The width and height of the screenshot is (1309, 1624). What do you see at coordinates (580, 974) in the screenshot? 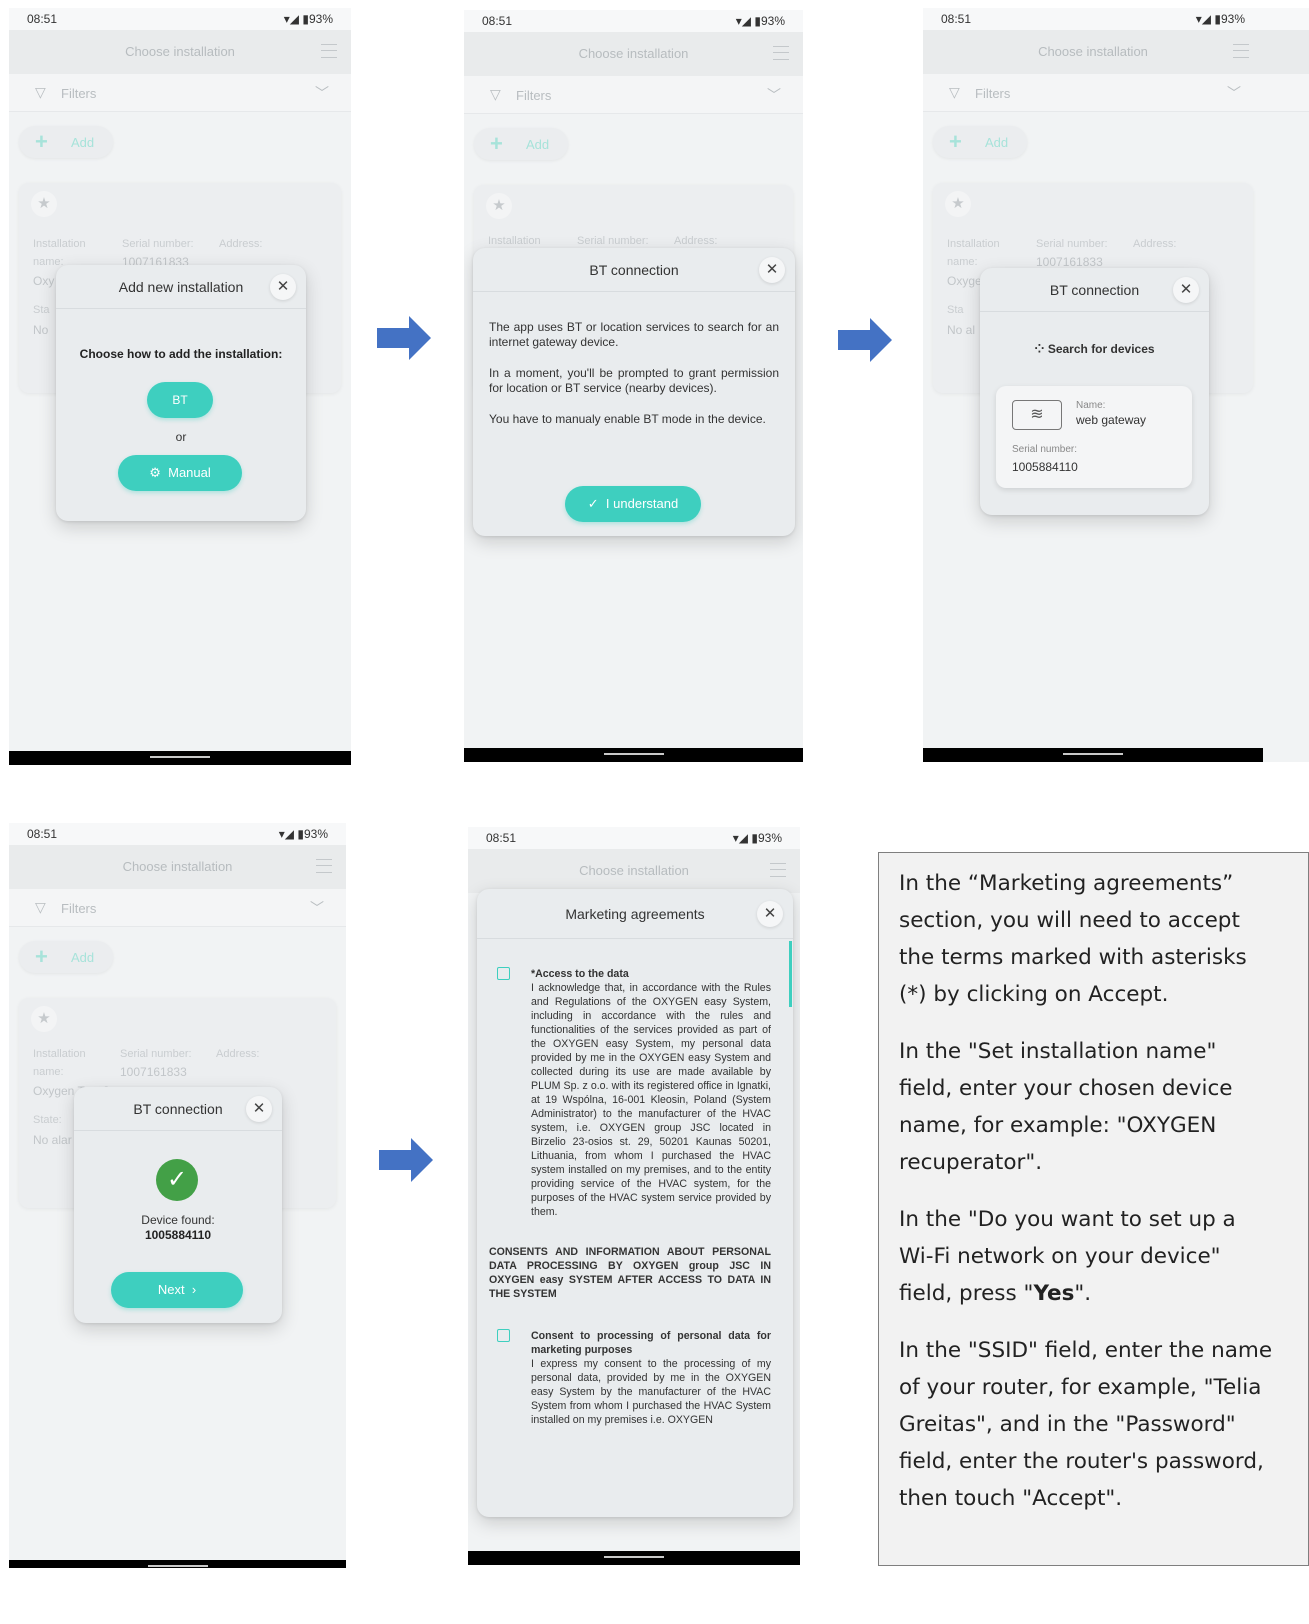
I see `agreement-title: *Access to the data` at bounding box center [580, 974].